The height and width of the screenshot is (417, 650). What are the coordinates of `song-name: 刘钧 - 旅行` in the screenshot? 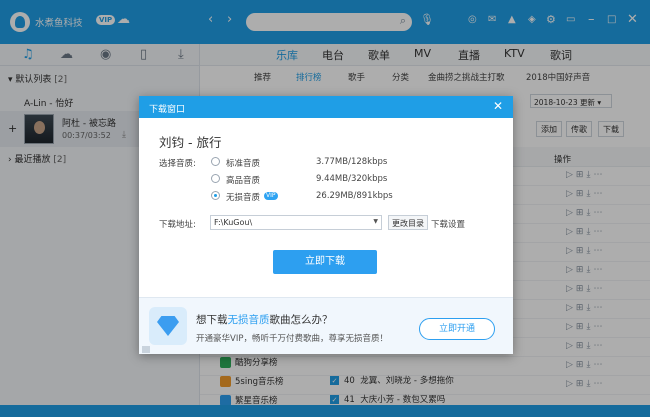 It's located at (190, 142).